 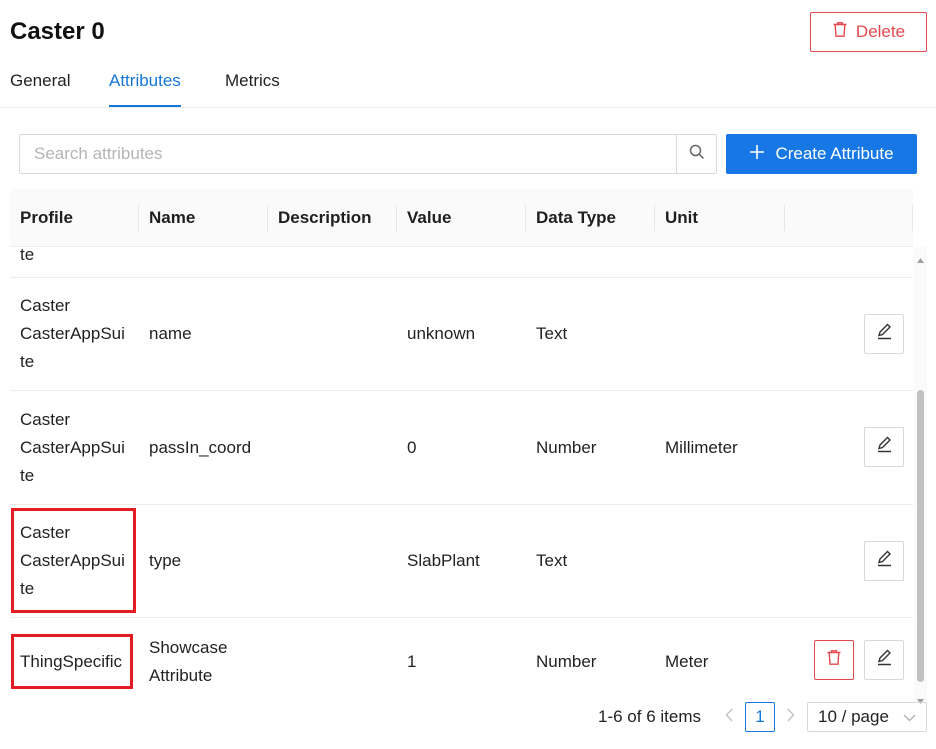 I want to click on name-cell: passIn_coord, so click(x=200, y=447).